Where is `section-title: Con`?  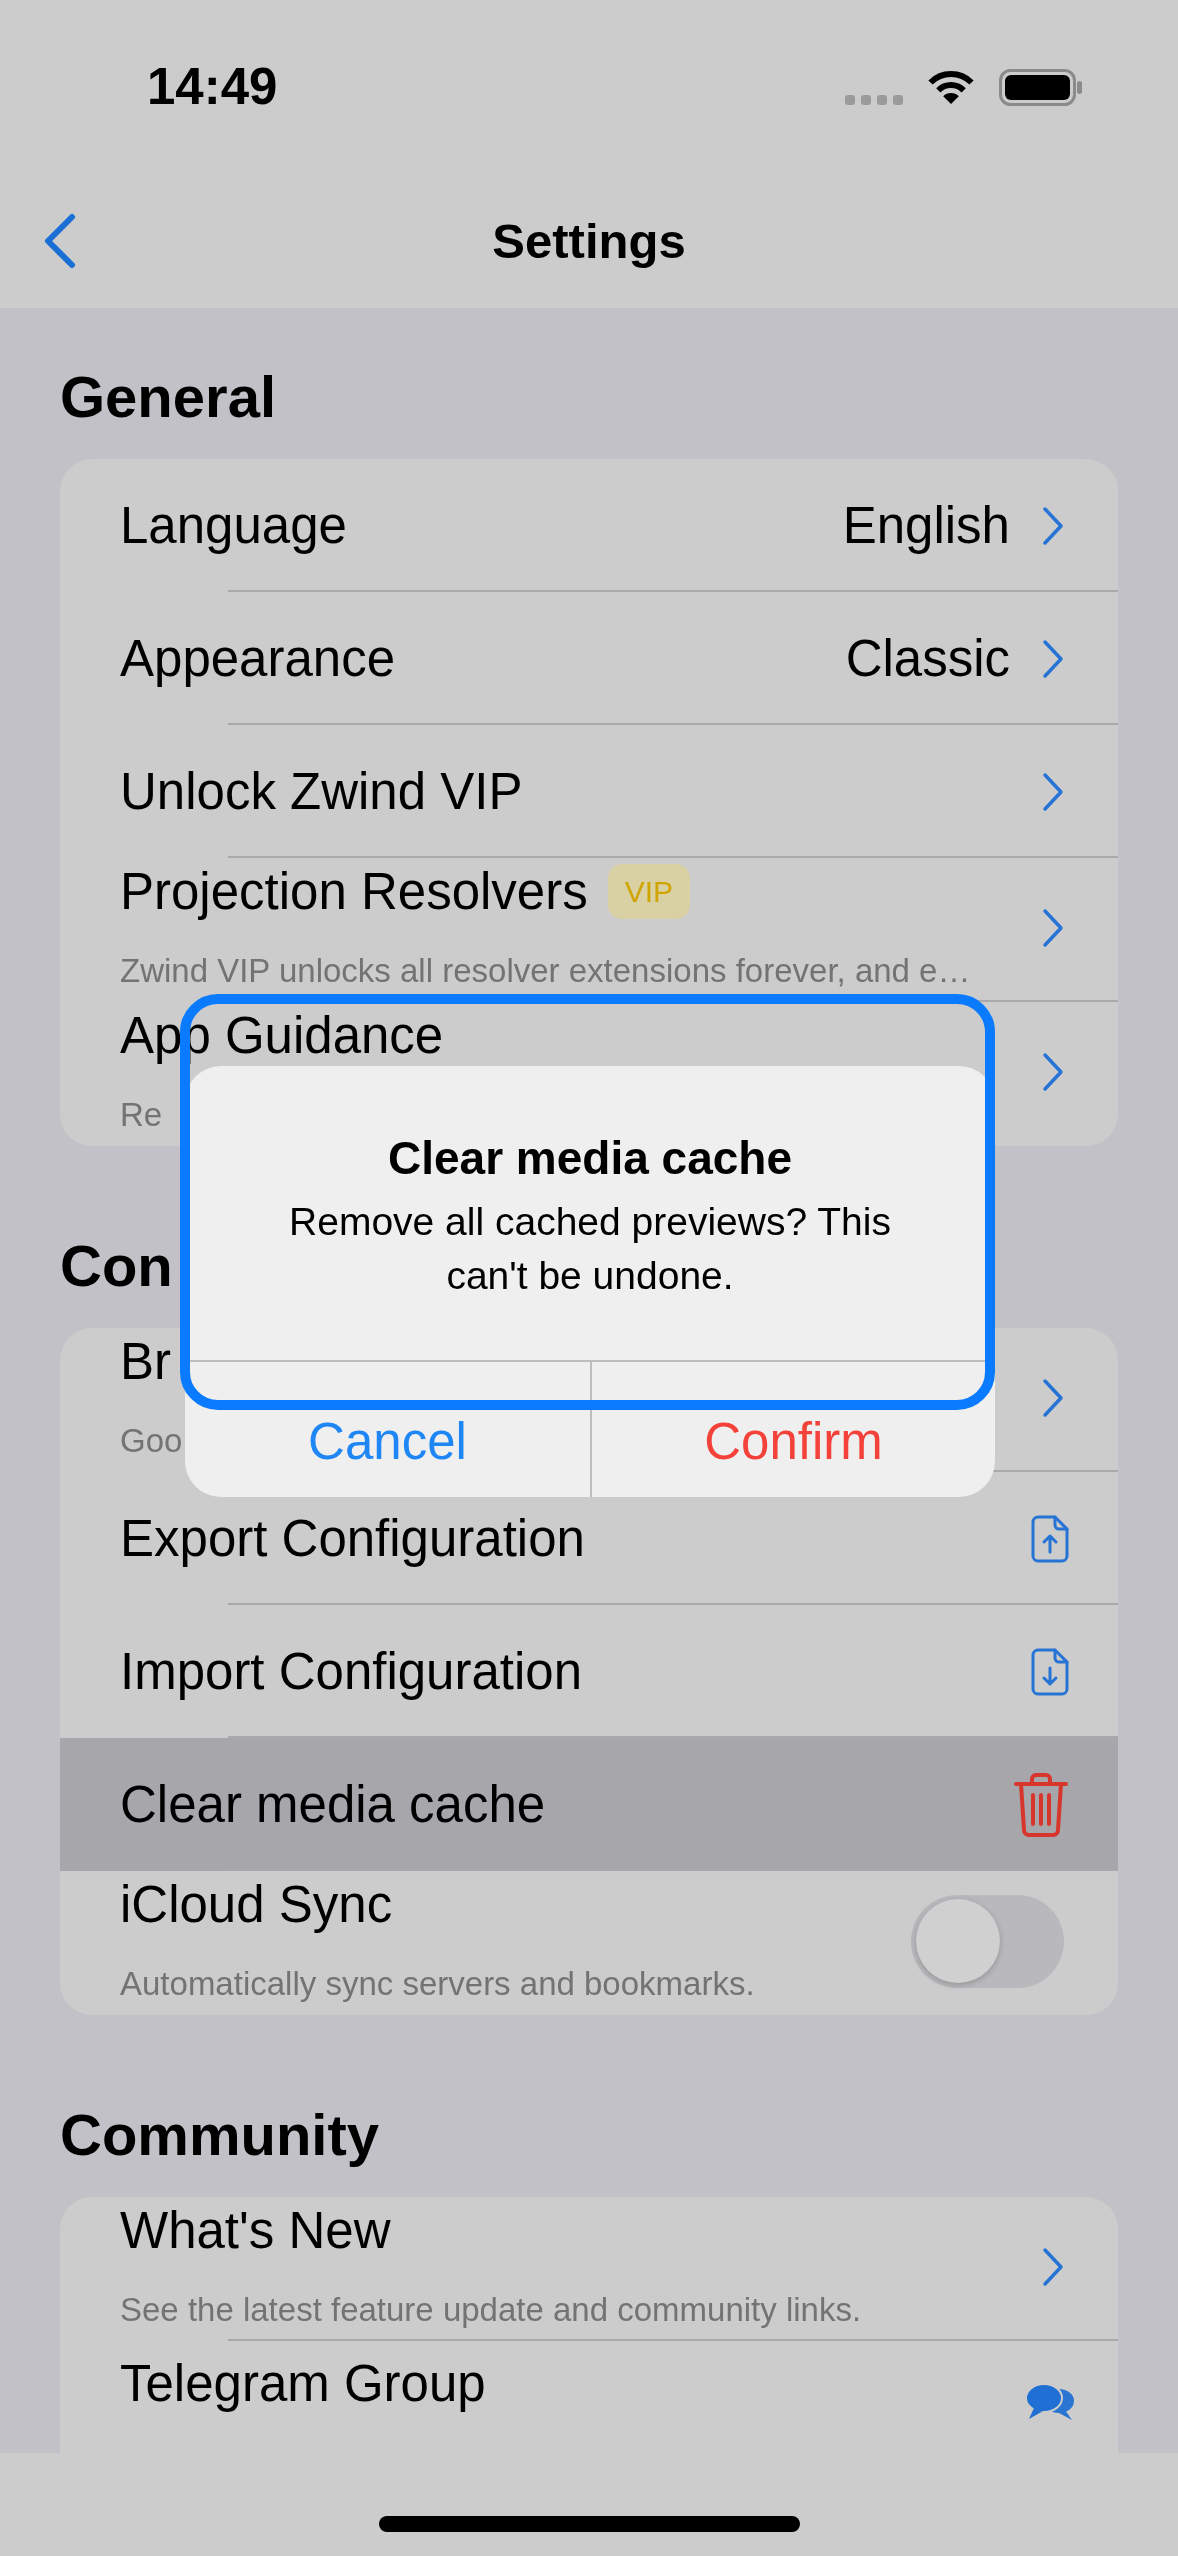 section-title: Con is located at coordinates (116, 1266).